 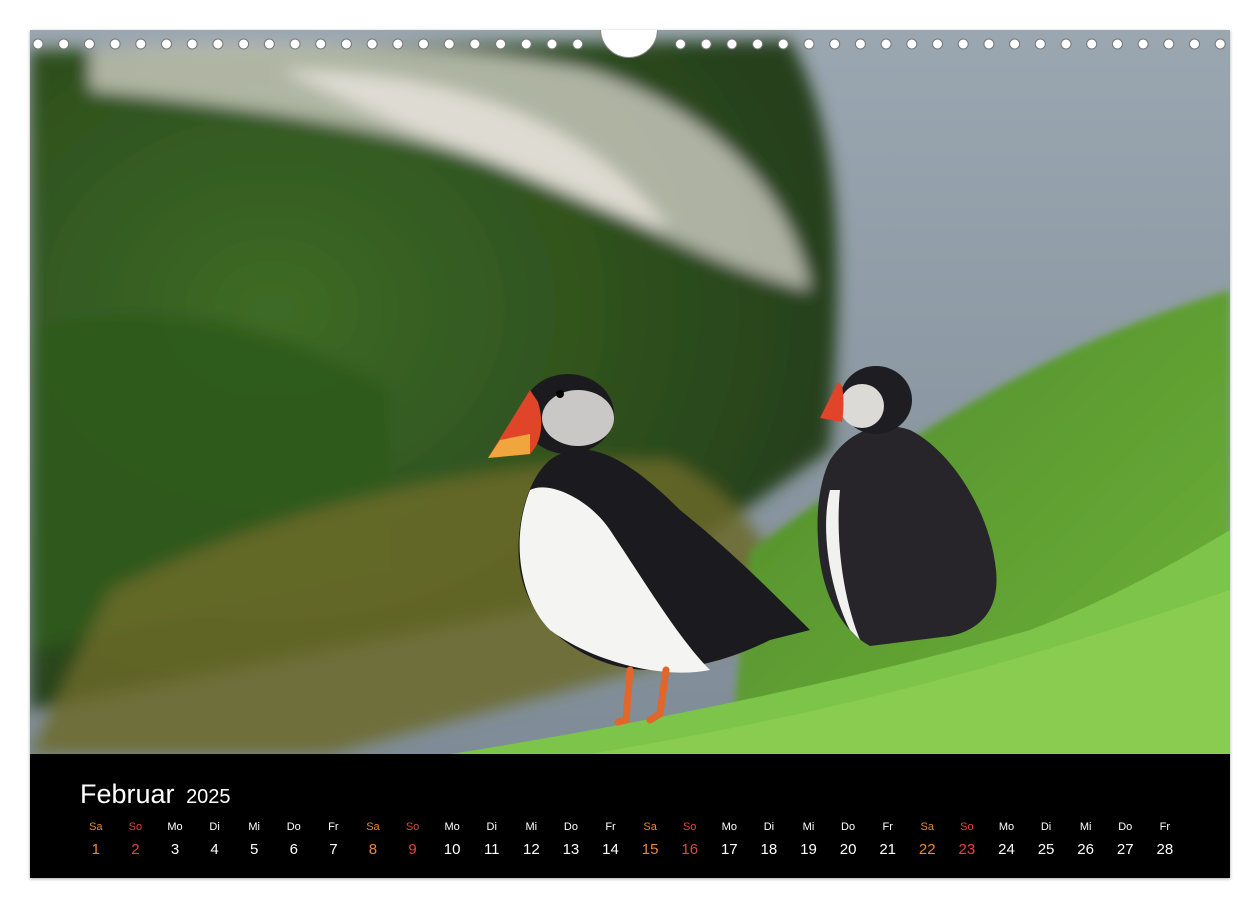 I want to click on day-cell: So 16, so click(x=690, y=840).